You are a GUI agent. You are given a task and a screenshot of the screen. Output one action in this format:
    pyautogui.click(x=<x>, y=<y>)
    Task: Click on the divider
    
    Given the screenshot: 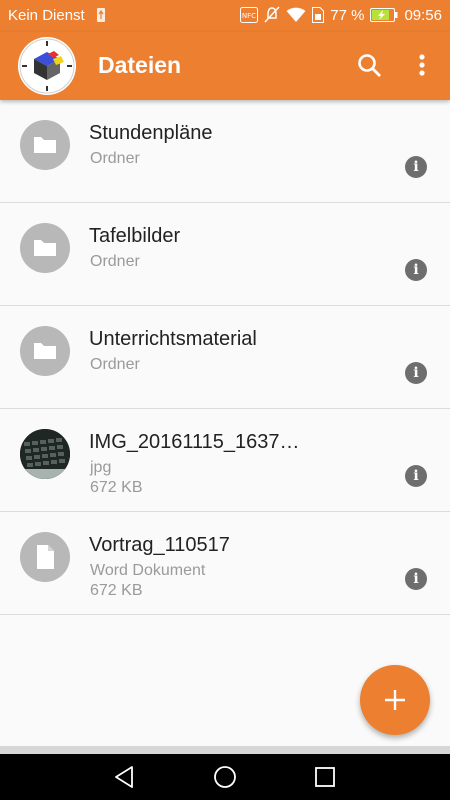 What is the action you would take?
    pyautogui.click(x=225, y=750)
    